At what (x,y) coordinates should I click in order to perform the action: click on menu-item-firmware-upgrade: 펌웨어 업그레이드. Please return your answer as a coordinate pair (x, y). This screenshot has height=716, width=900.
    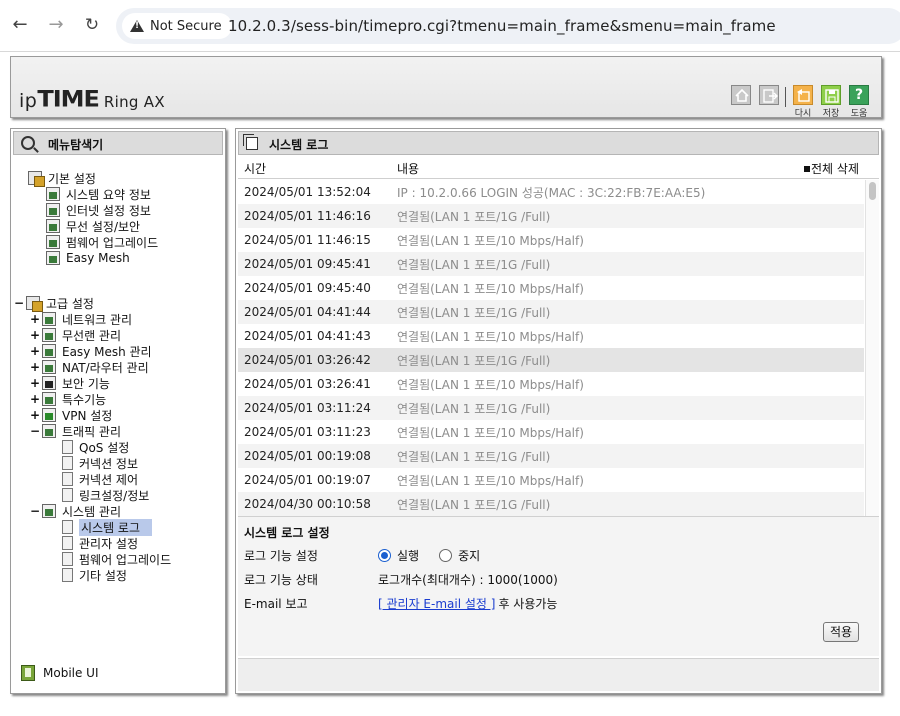
    Looking at the image, I should click on (102, 242).